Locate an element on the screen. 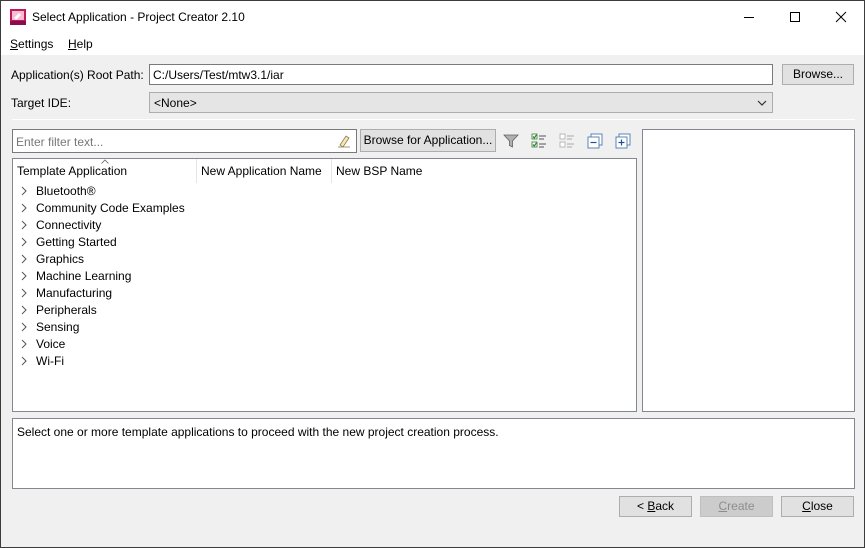 This screenshot has height=548, width=865. column-header-template-application: Template Application is located at coordinates (105, 171).